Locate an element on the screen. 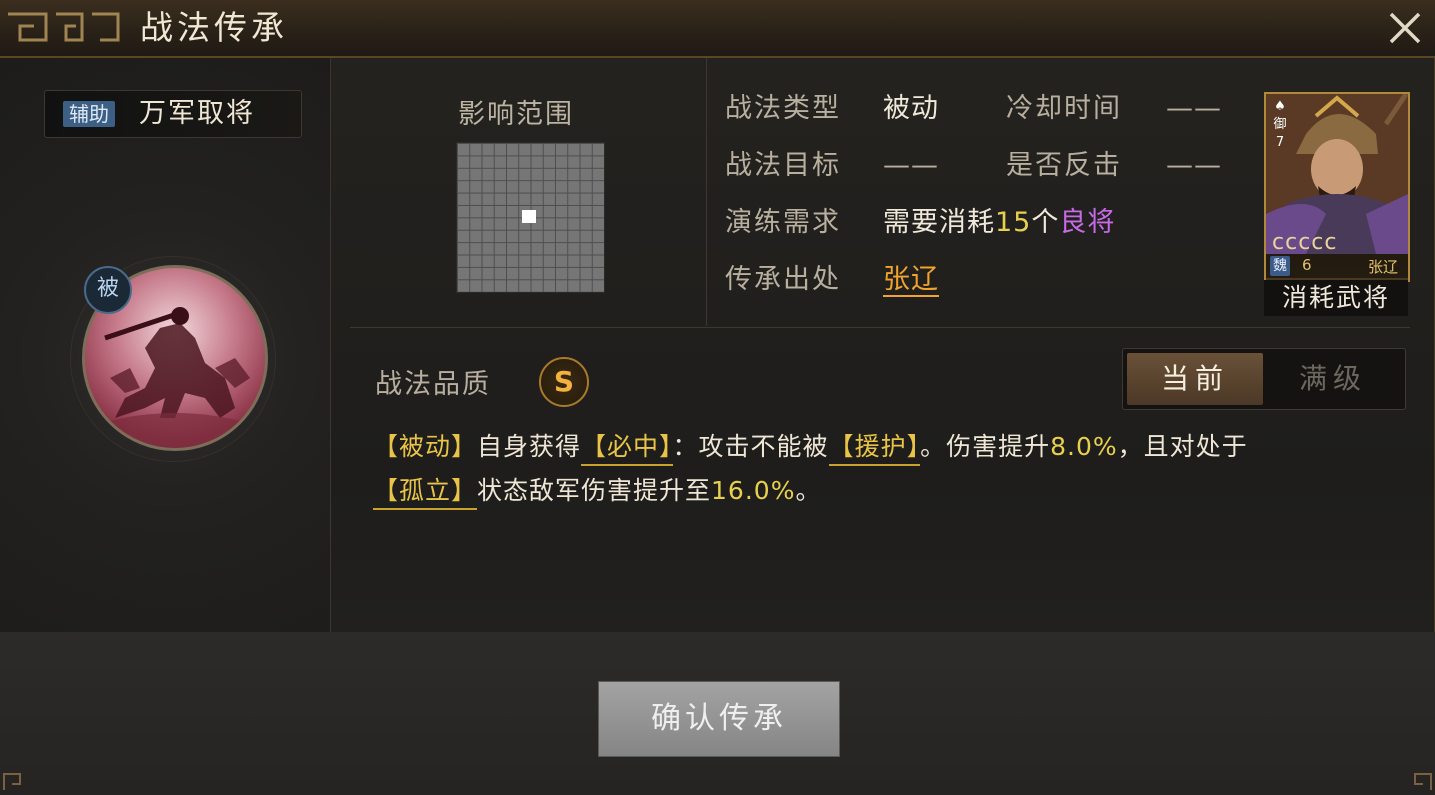 The image size is (1435, 795). quality-label: 战法品质 is located at coordinates (433, 384).